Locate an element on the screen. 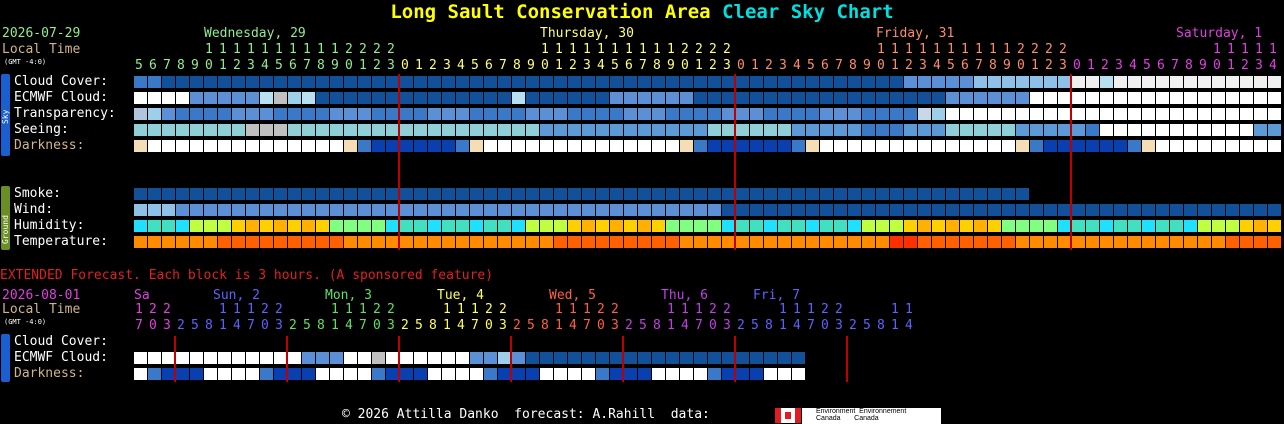 Image resolution: width=1284 pixels, height=424 pixels. ext-hour-ones: 8 is located at coordinates (769, 325).